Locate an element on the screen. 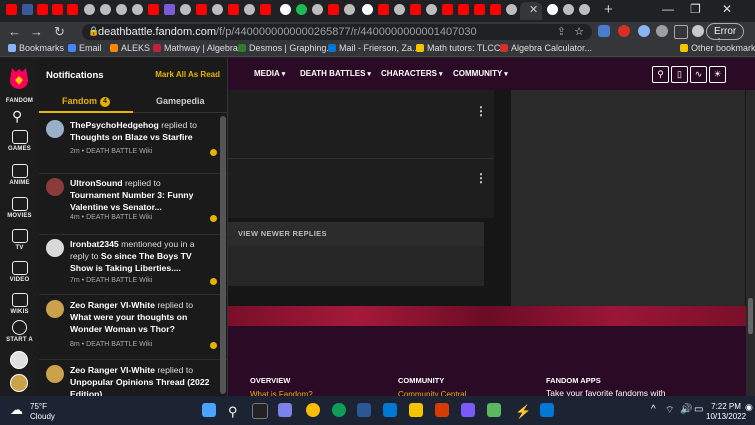 The image size is (755, 425). reload-icon: ↻ is located at coordinates (59, 32).